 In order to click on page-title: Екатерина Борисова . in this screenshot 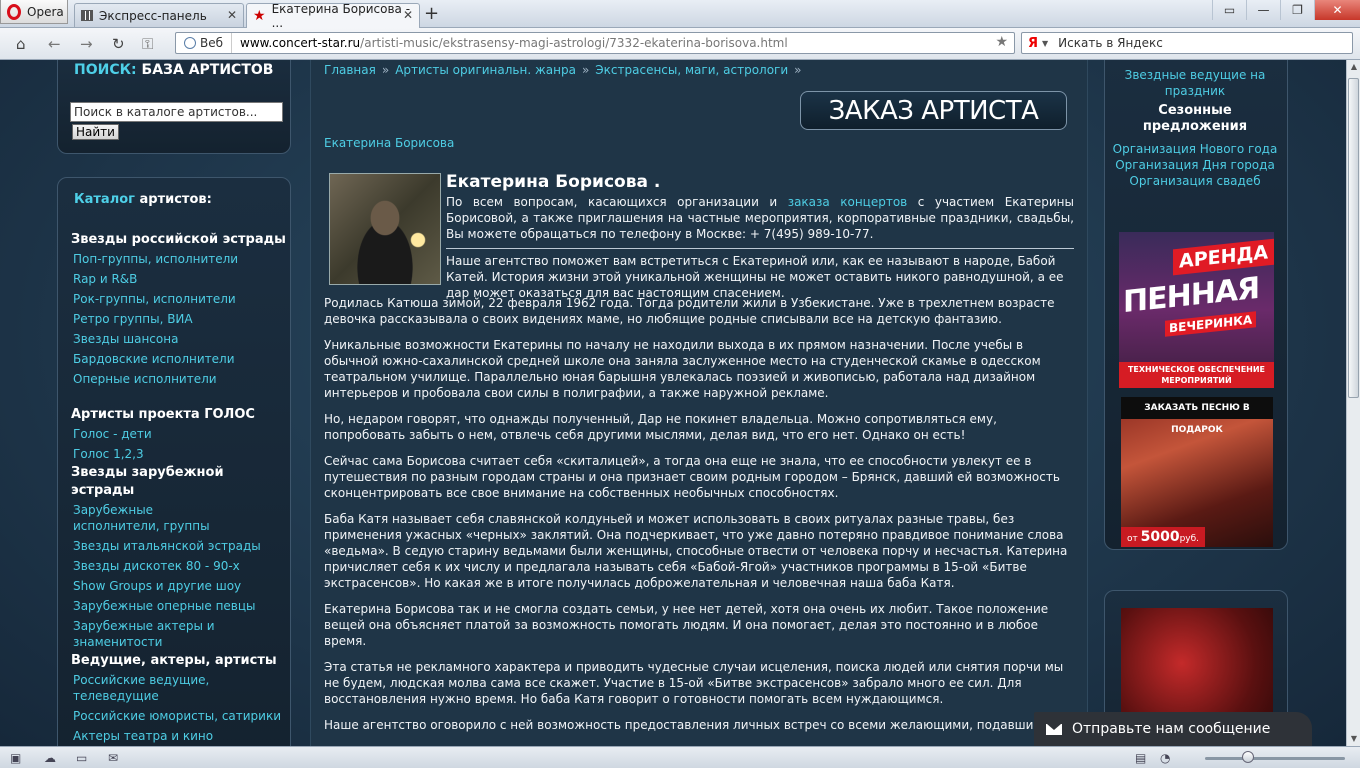, I will do `click(553, 182)`.